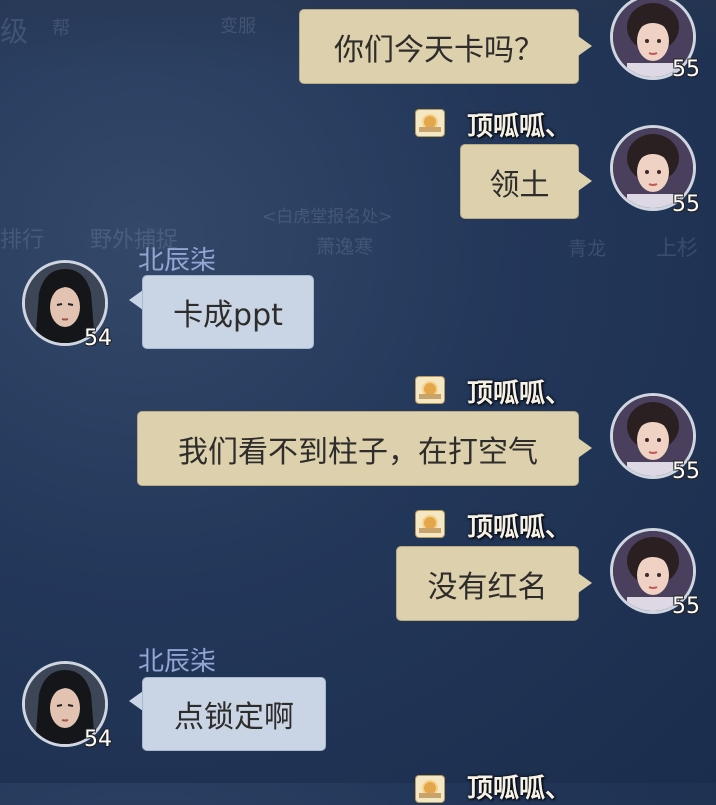 This screenshot has width=716, height=805. I want to click on message-bubble: 卡成ppt, so click(228, 312).